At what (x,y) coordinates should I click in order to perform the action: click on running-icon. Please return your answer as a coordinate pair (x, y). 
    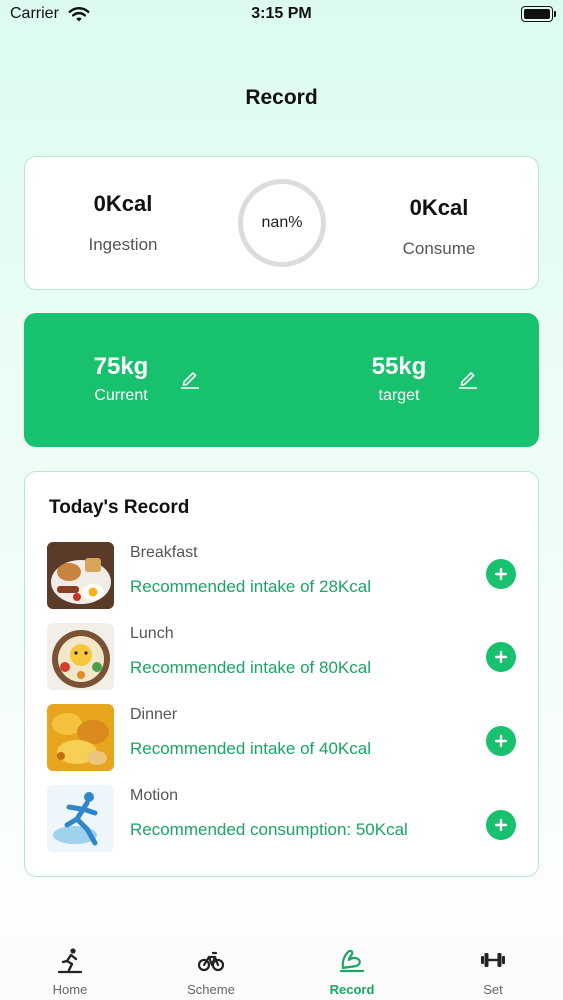
    Looking at the image, I should click on (70, 961).